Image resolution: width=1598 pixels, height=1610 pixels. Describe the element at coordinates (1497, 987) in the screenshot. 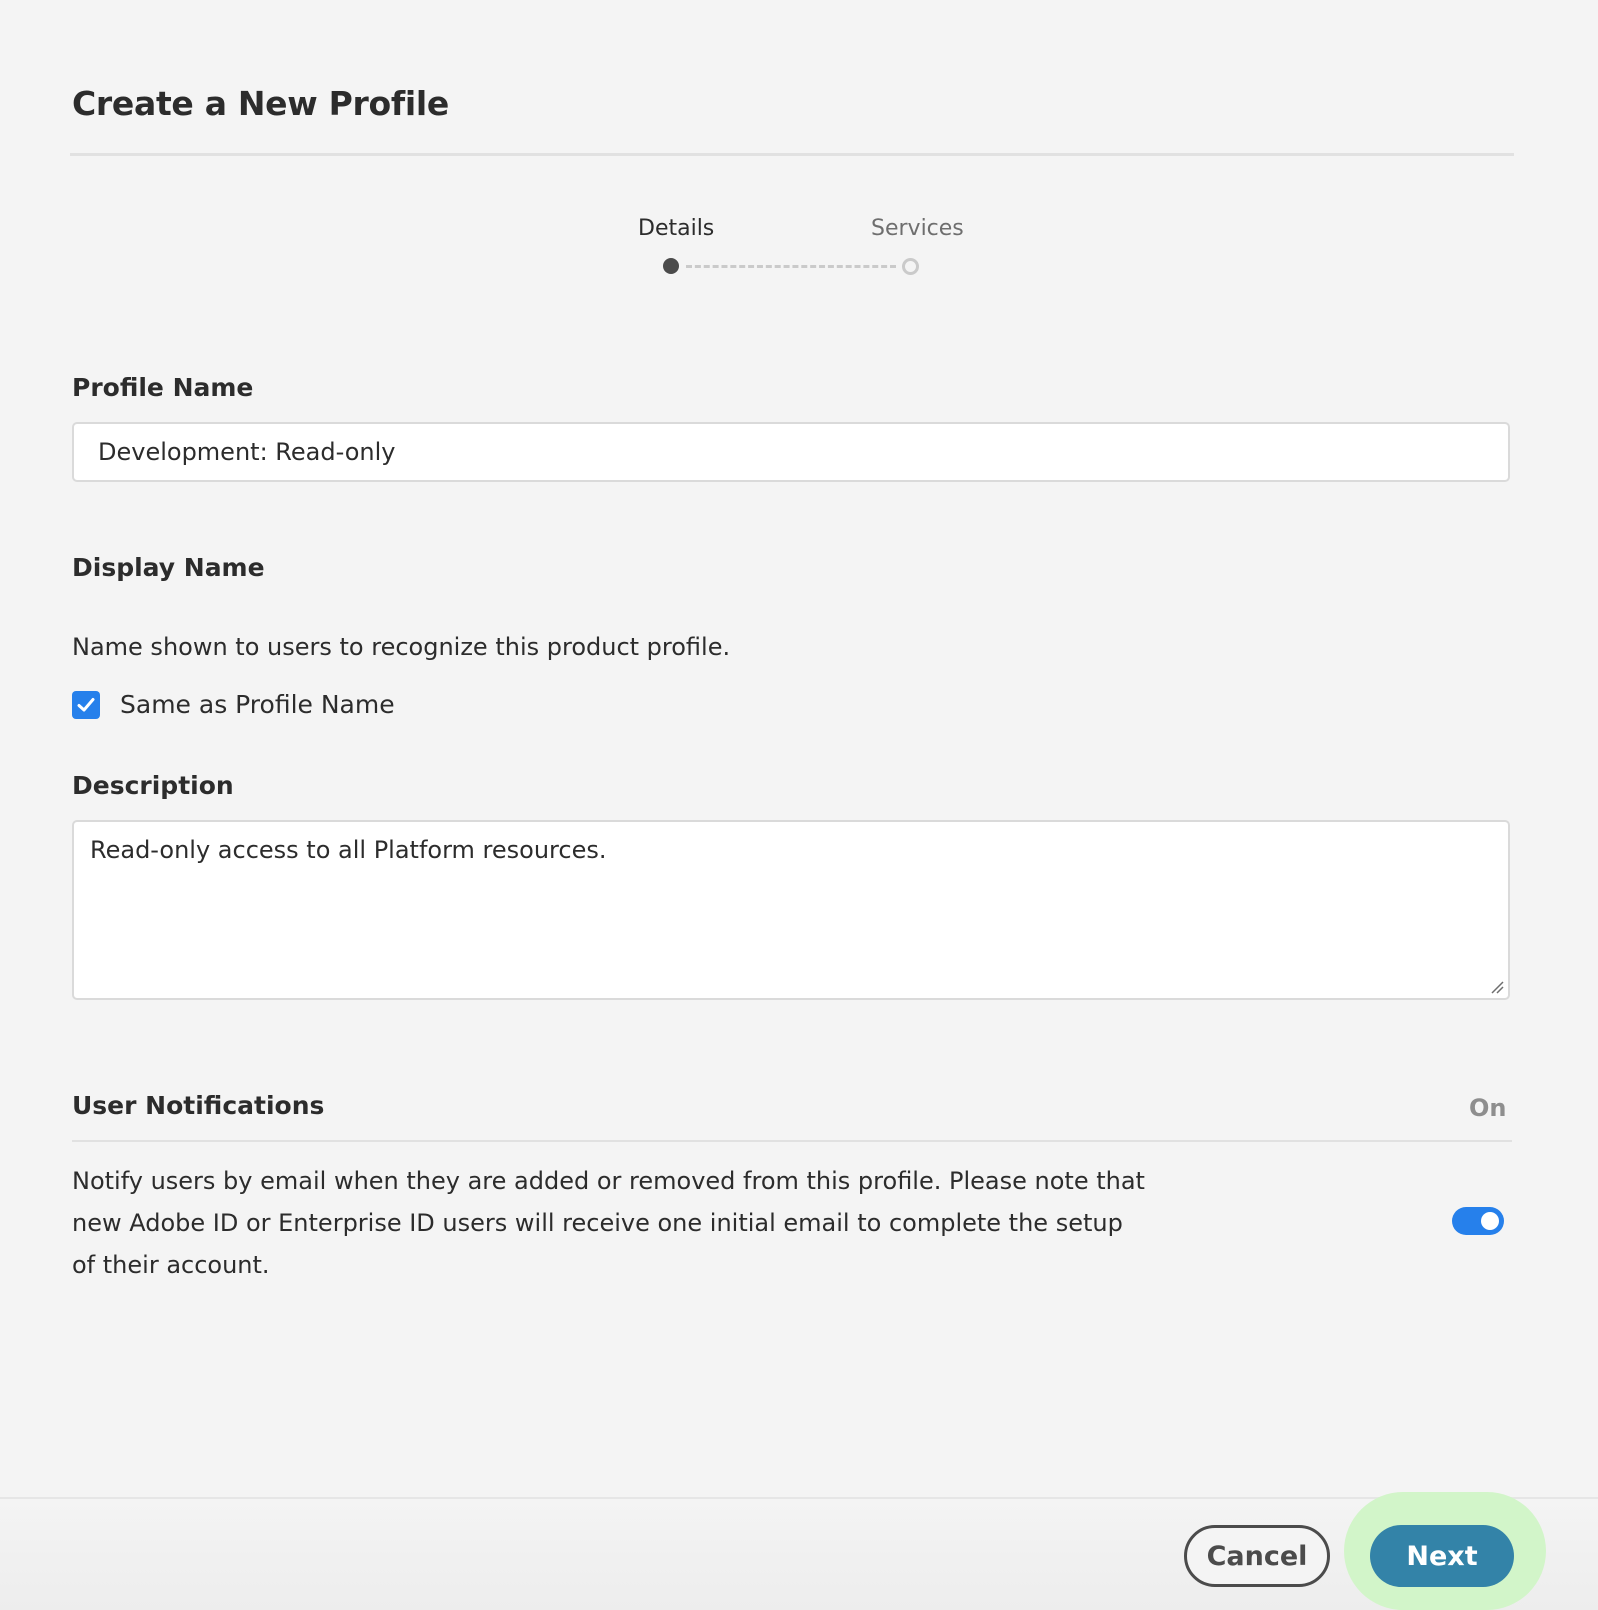

I see `resize-handle-icon` at that location.